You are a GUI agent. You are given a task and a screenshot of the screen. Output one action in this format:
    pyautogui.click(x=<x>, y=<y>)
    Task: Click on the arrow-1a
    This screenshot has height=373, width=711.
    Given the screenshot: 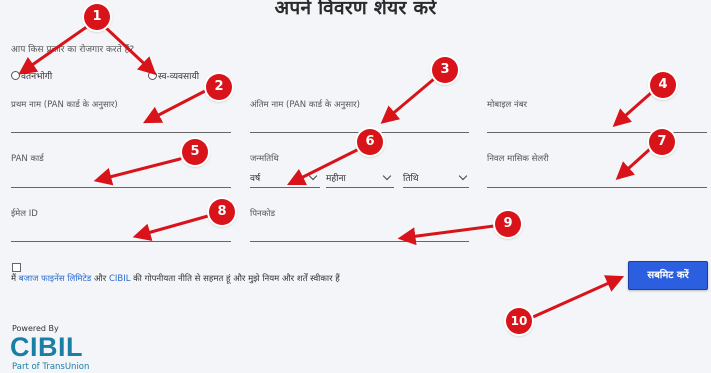 What is the action you would take?
    pyautogui.click(x=54, y=49)
    